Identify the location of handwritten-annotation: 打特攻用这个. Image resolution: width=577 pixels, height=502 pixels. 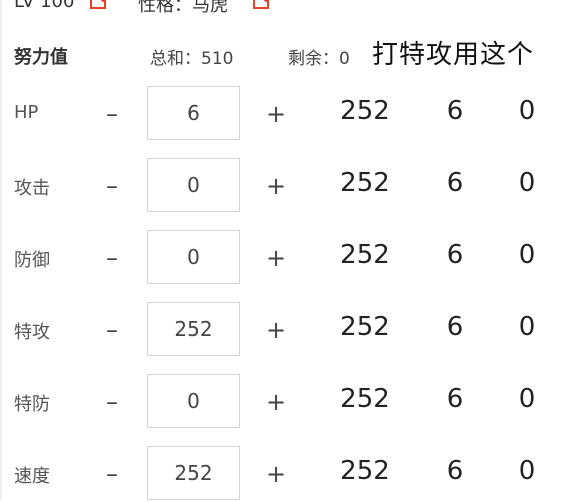
(453, 55).